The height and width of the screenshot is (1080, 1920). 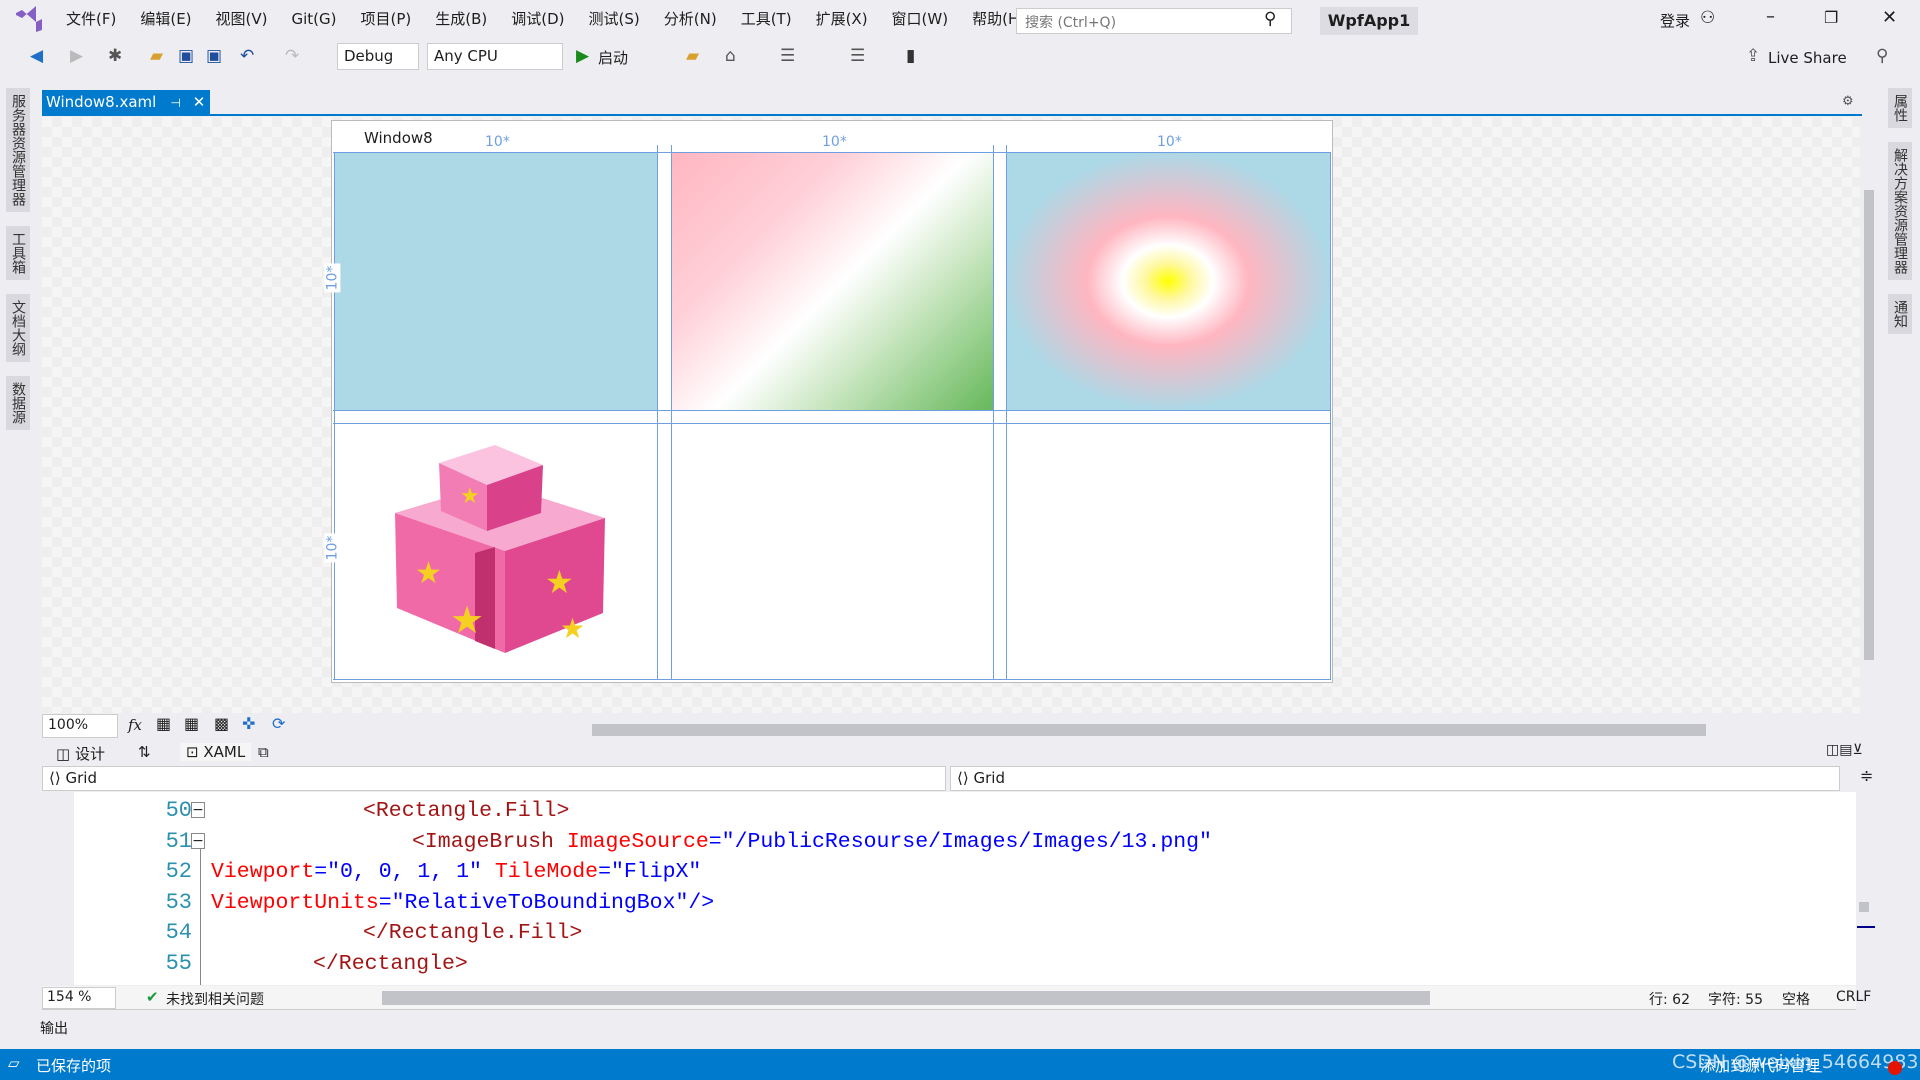 What do you see at coordinates (461, 19) in the screenshot?
I see `menu-build: 生成(B)` at bounding box center [461, 19].